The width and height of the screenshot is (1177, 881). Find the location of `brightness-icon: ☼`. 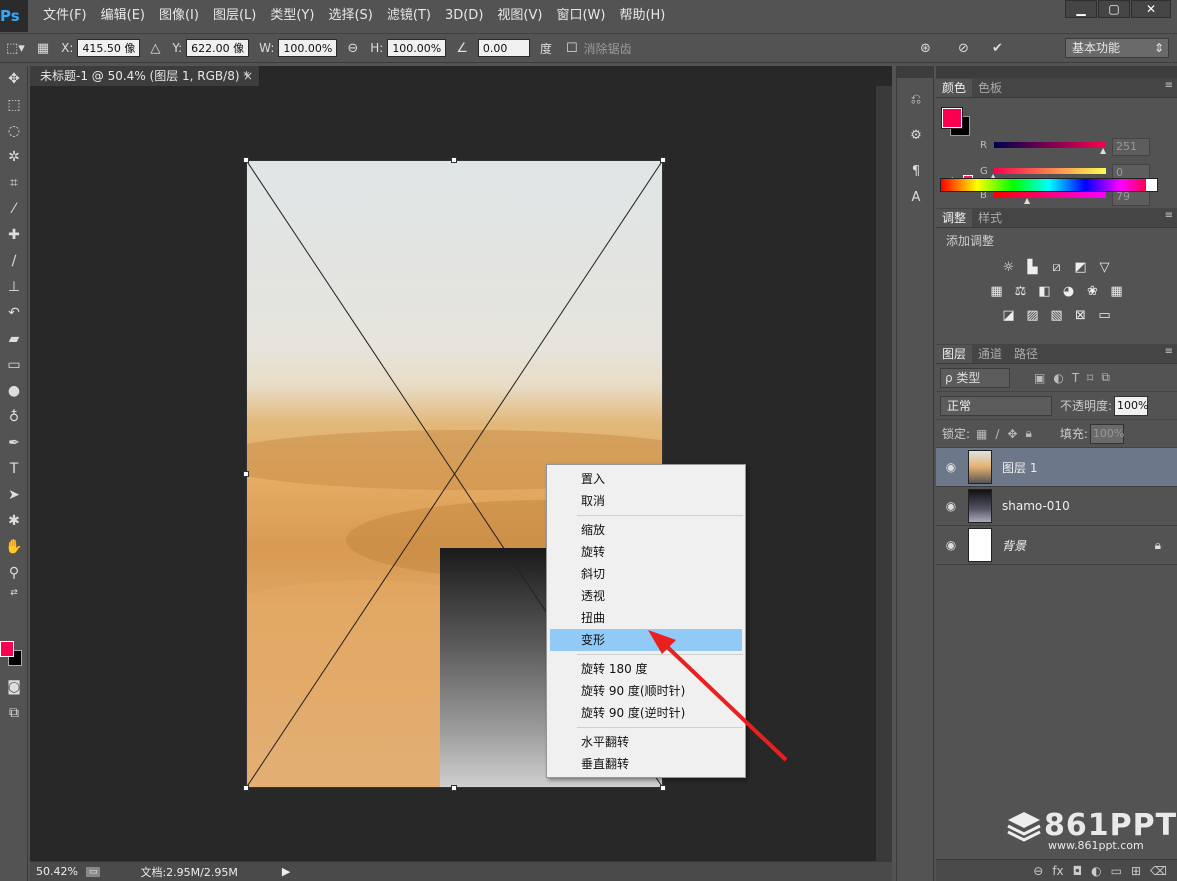

brightness-icon: ☼ is located at coordinates (1009, 268).